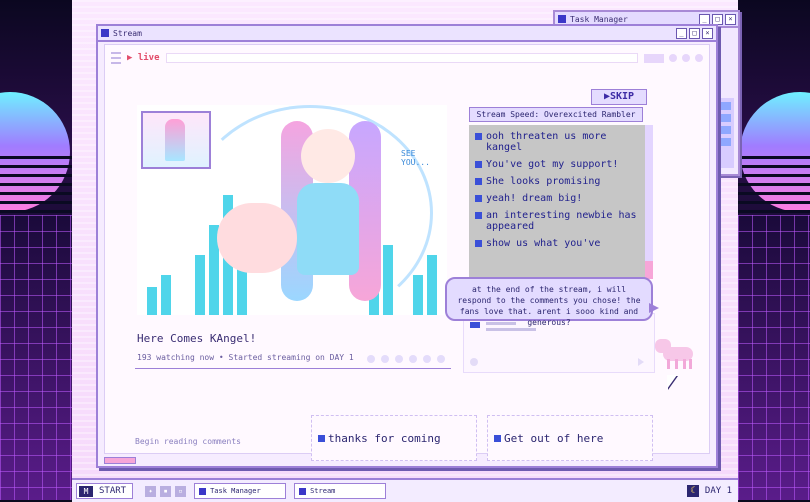  I want to click on chat-icon: ▪, so click(166, 491).